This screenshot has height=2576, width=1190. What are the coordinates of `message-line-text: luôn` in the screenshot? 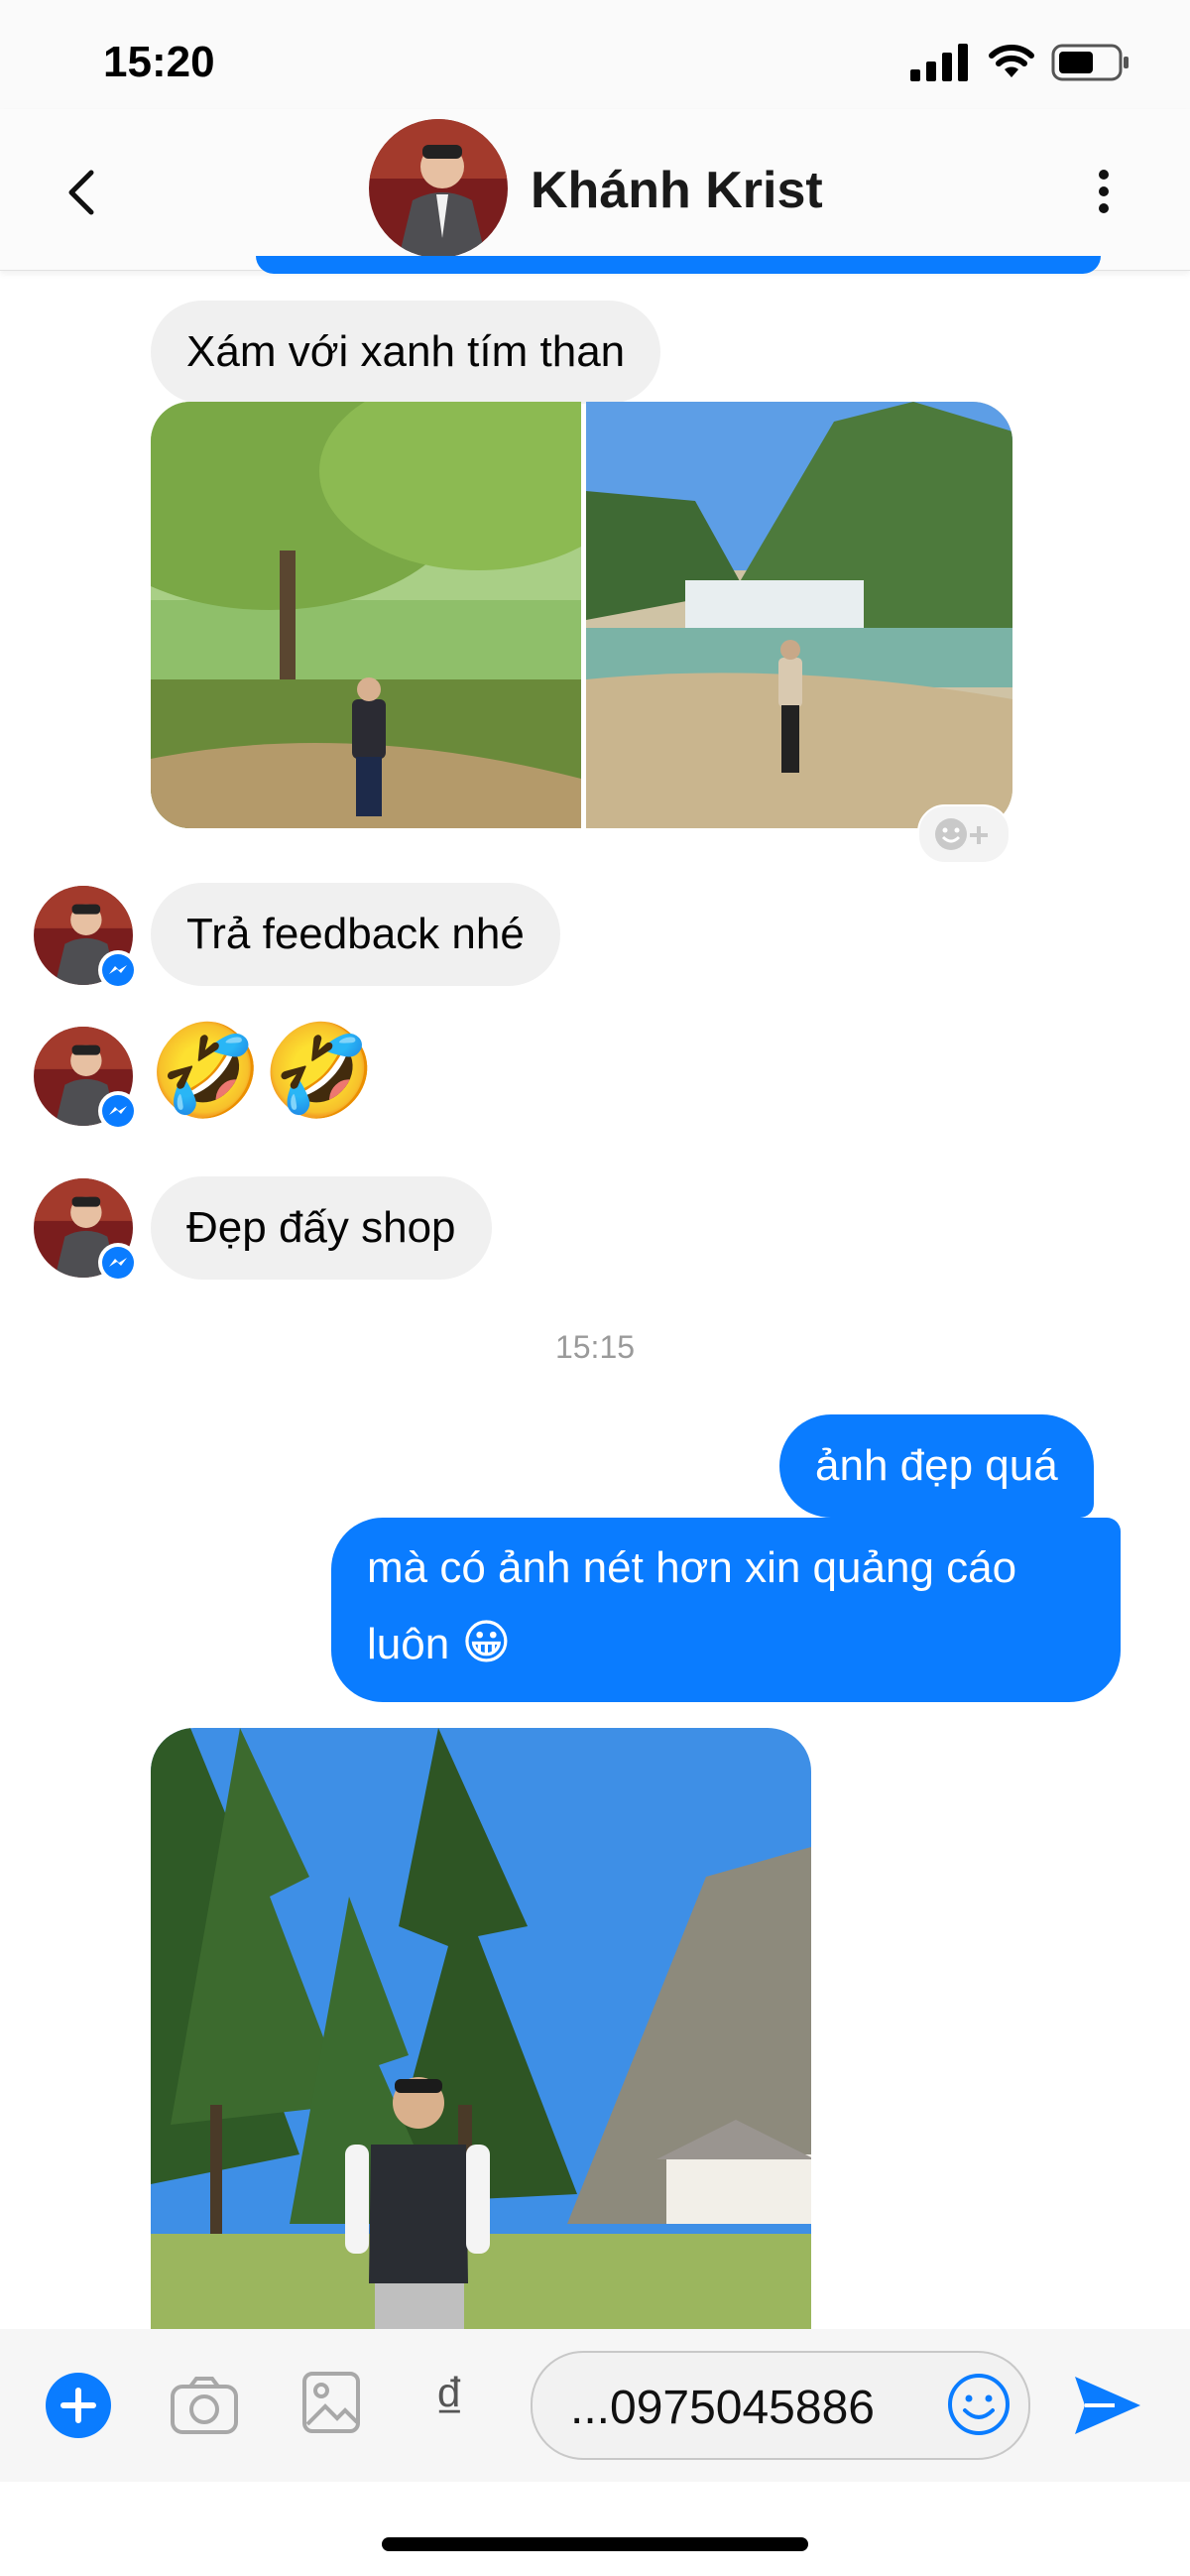 It's located at (408, 1644).